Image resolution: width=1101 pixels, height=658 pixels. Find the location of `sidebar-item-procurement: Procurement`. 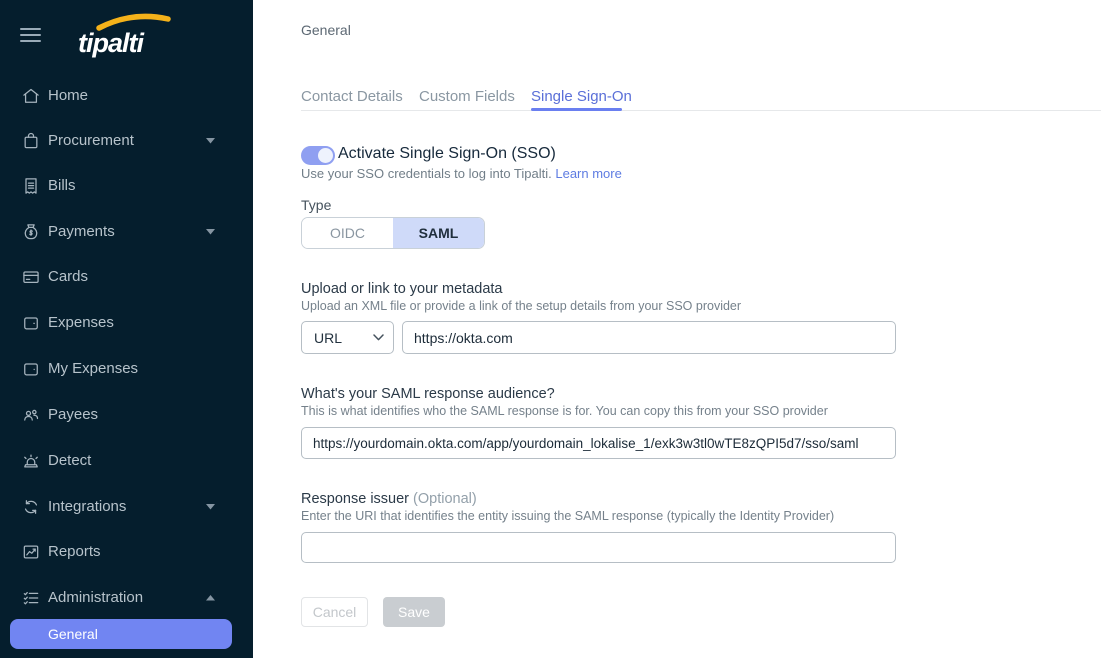

sidebar-item-procurement: Procurement is located at coordinates (126, 141).